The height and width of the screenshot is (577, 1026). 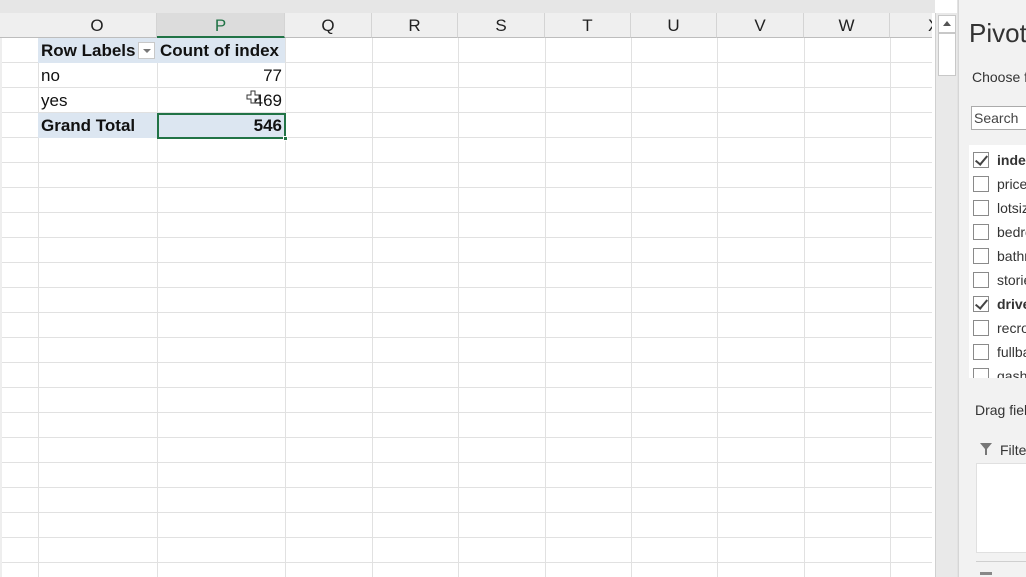 I want to click on panel-separator, so click(x=957, y=288).